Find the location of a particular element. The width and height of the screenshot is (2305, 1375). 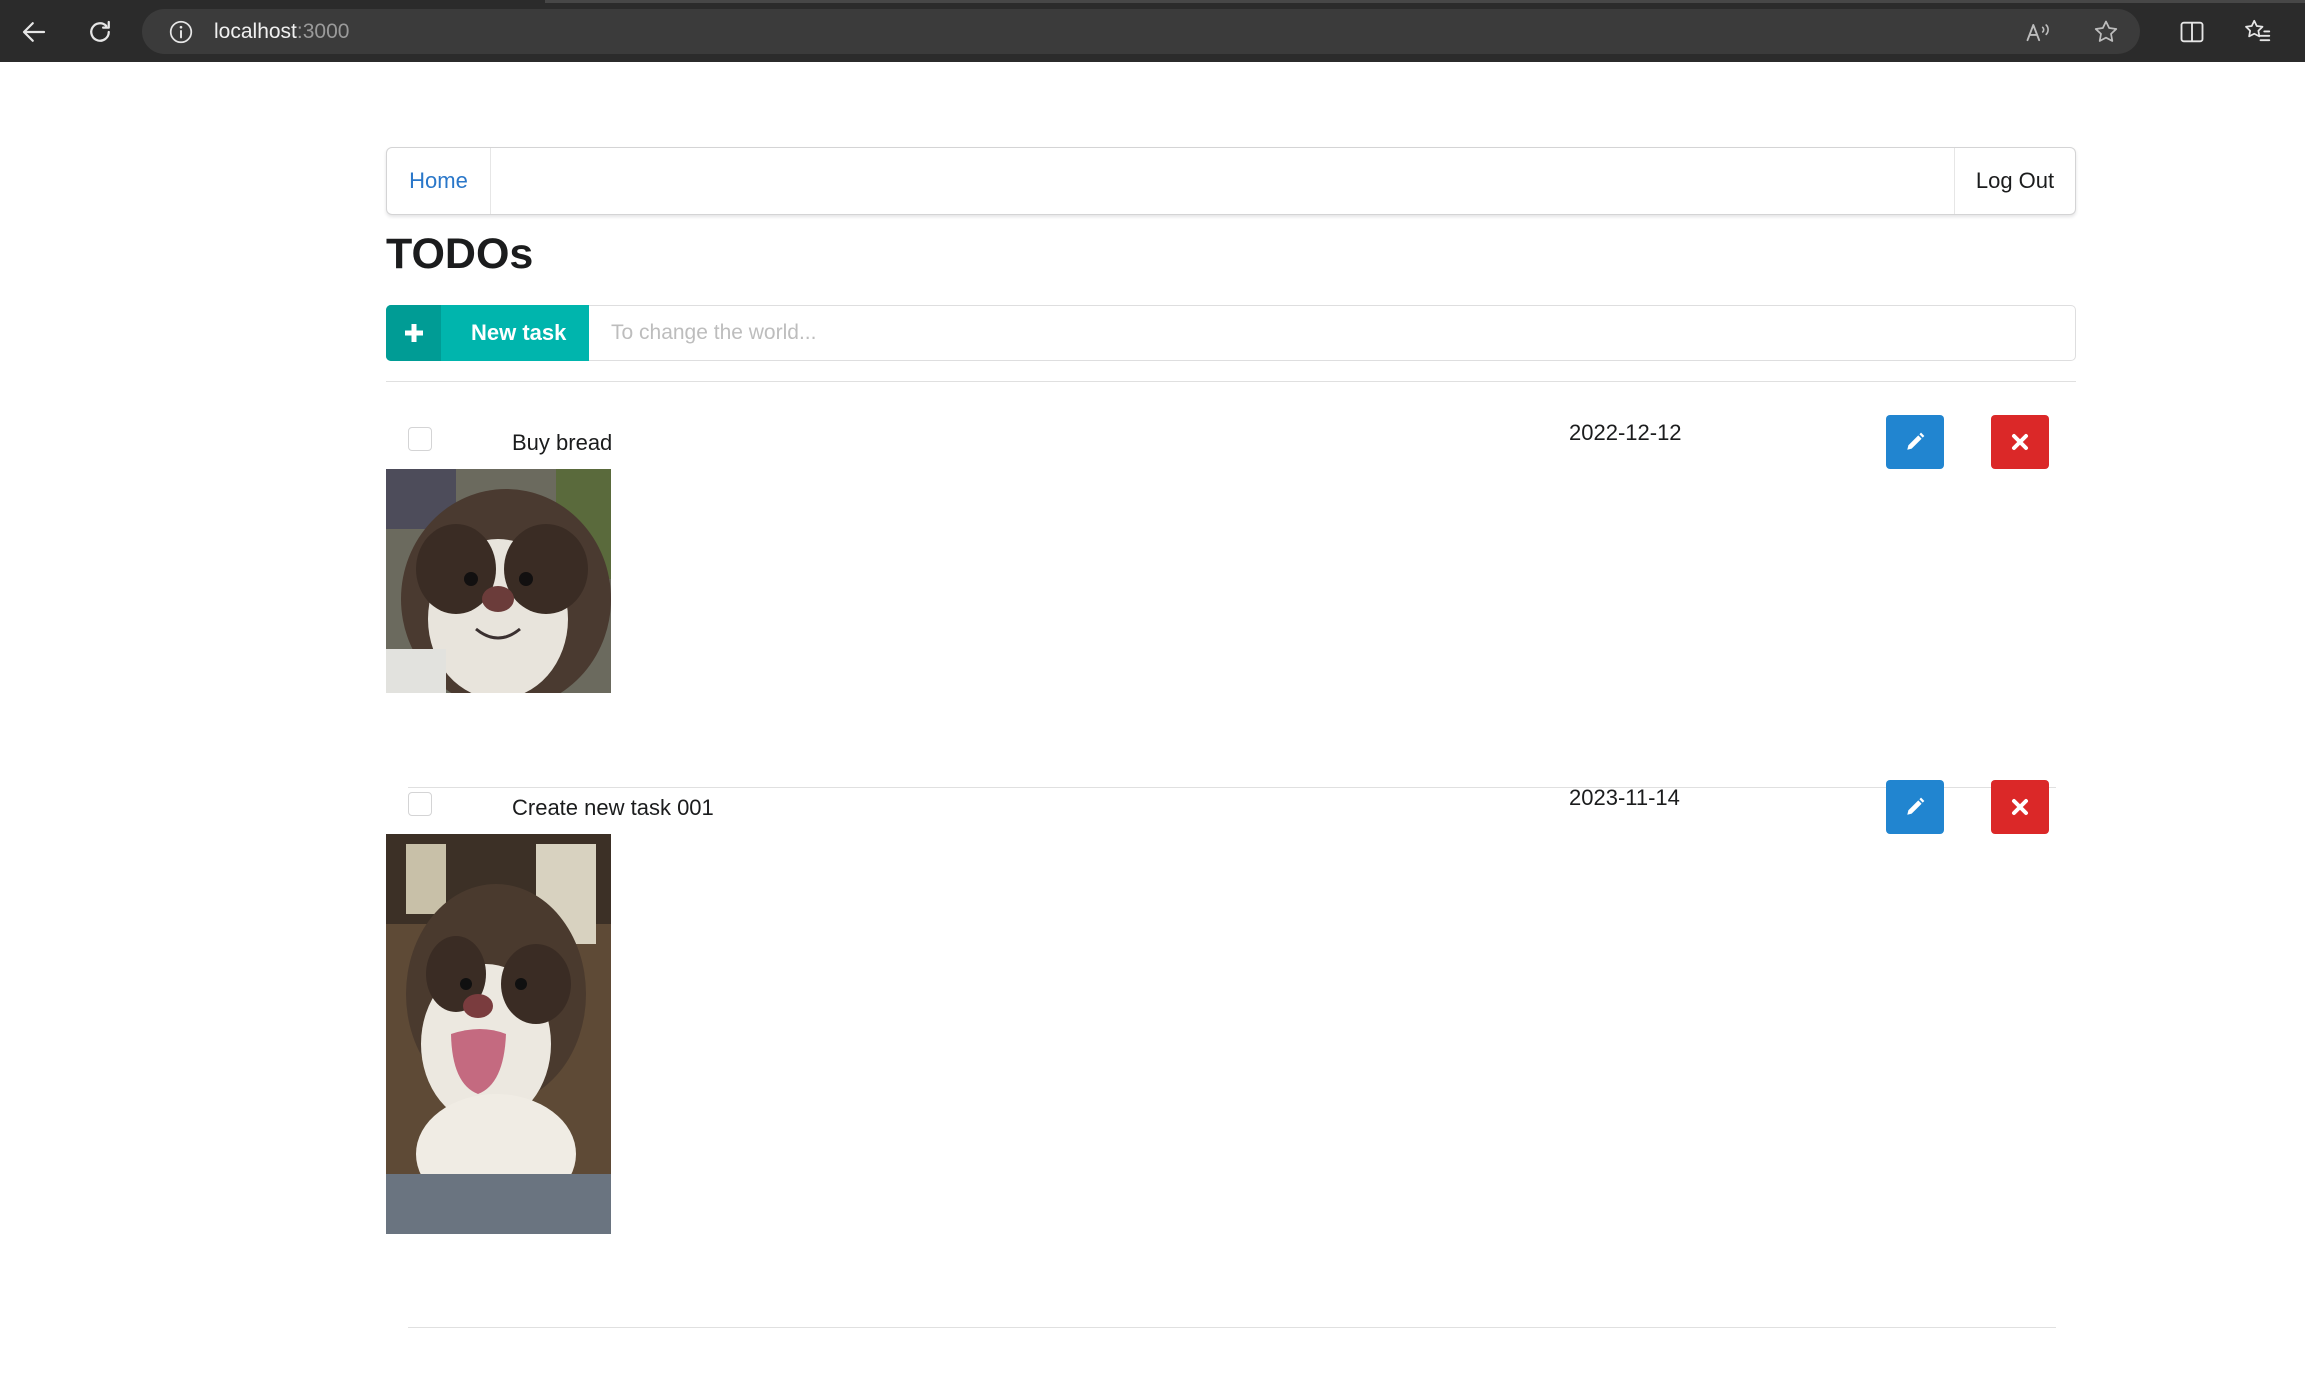

url-port: :3000 is located at coordinates (323, 31).